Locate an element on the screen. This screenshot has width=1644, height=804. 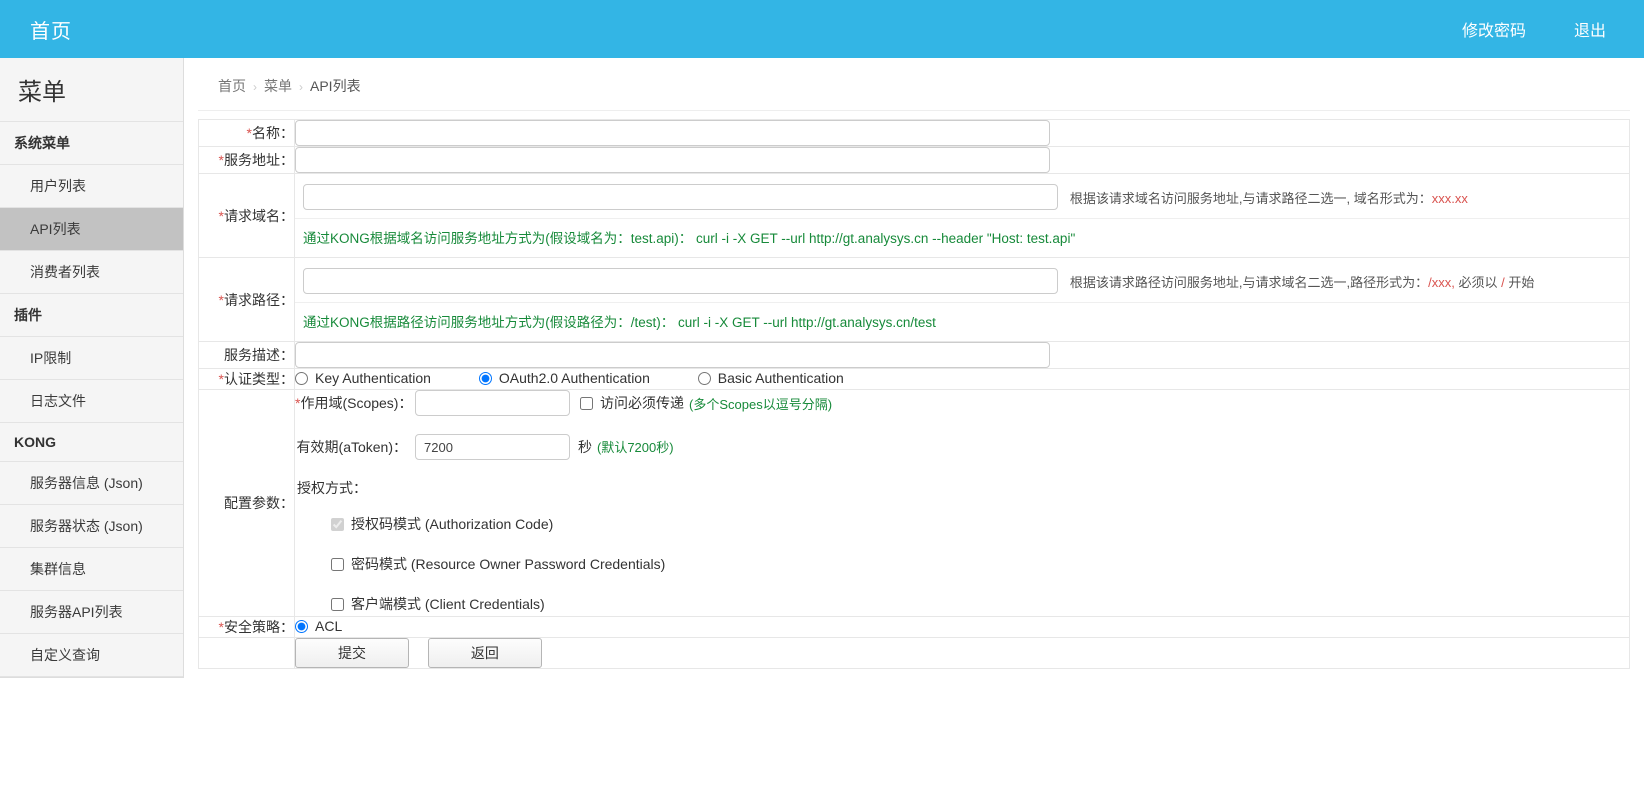
field-cell-security: ACL is located at coordinates (962, 627).